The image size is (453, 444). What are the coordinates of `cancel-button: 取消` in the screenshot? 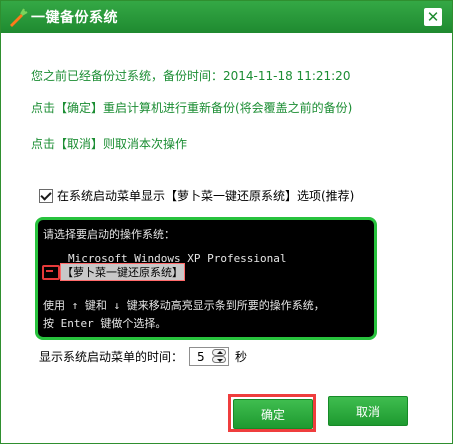 It's located at (368, 411).